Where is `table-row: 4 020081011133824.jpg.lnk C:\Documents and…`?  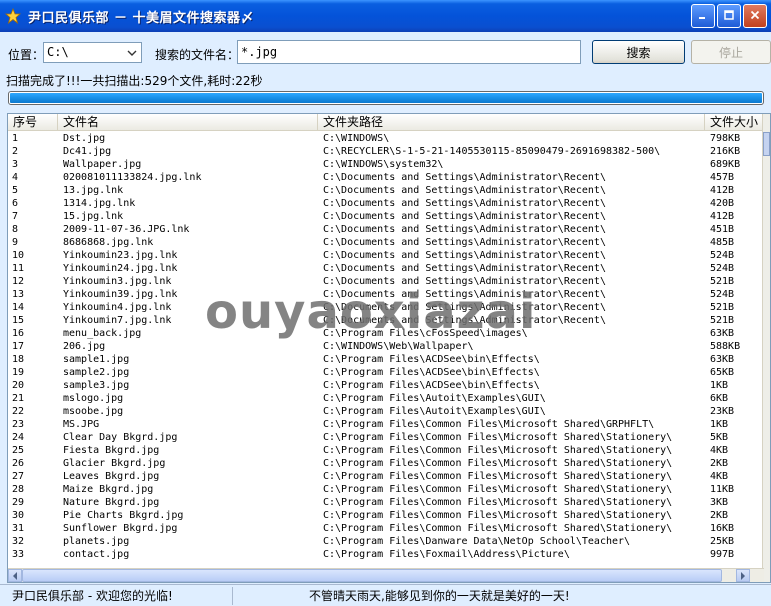
table-row: 4 020081011133824.jpg.lnk C:\Documents and… is located at coordinates (384, 177).